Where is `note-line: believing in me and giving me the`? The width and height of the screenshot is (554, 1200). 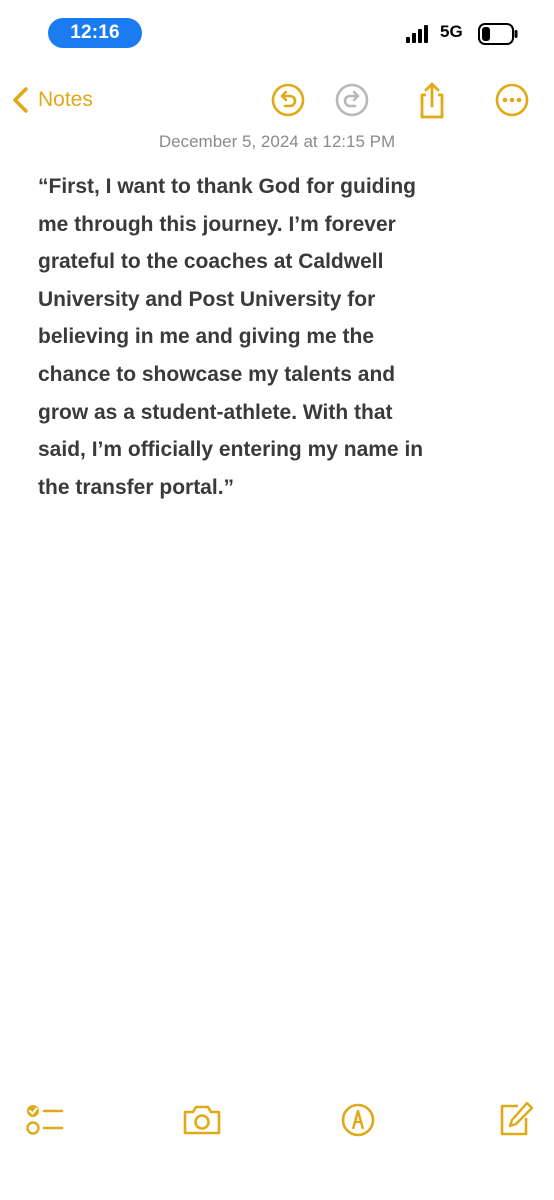
note-line: believing in me and giving me the is located at coordinates (206, 337).